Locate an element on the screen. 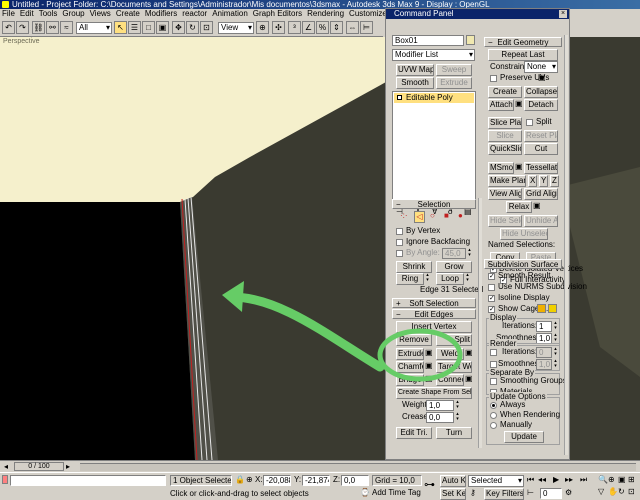 The image size is (640, 500). ring-button: Ring is located at coordinates (410, 279).